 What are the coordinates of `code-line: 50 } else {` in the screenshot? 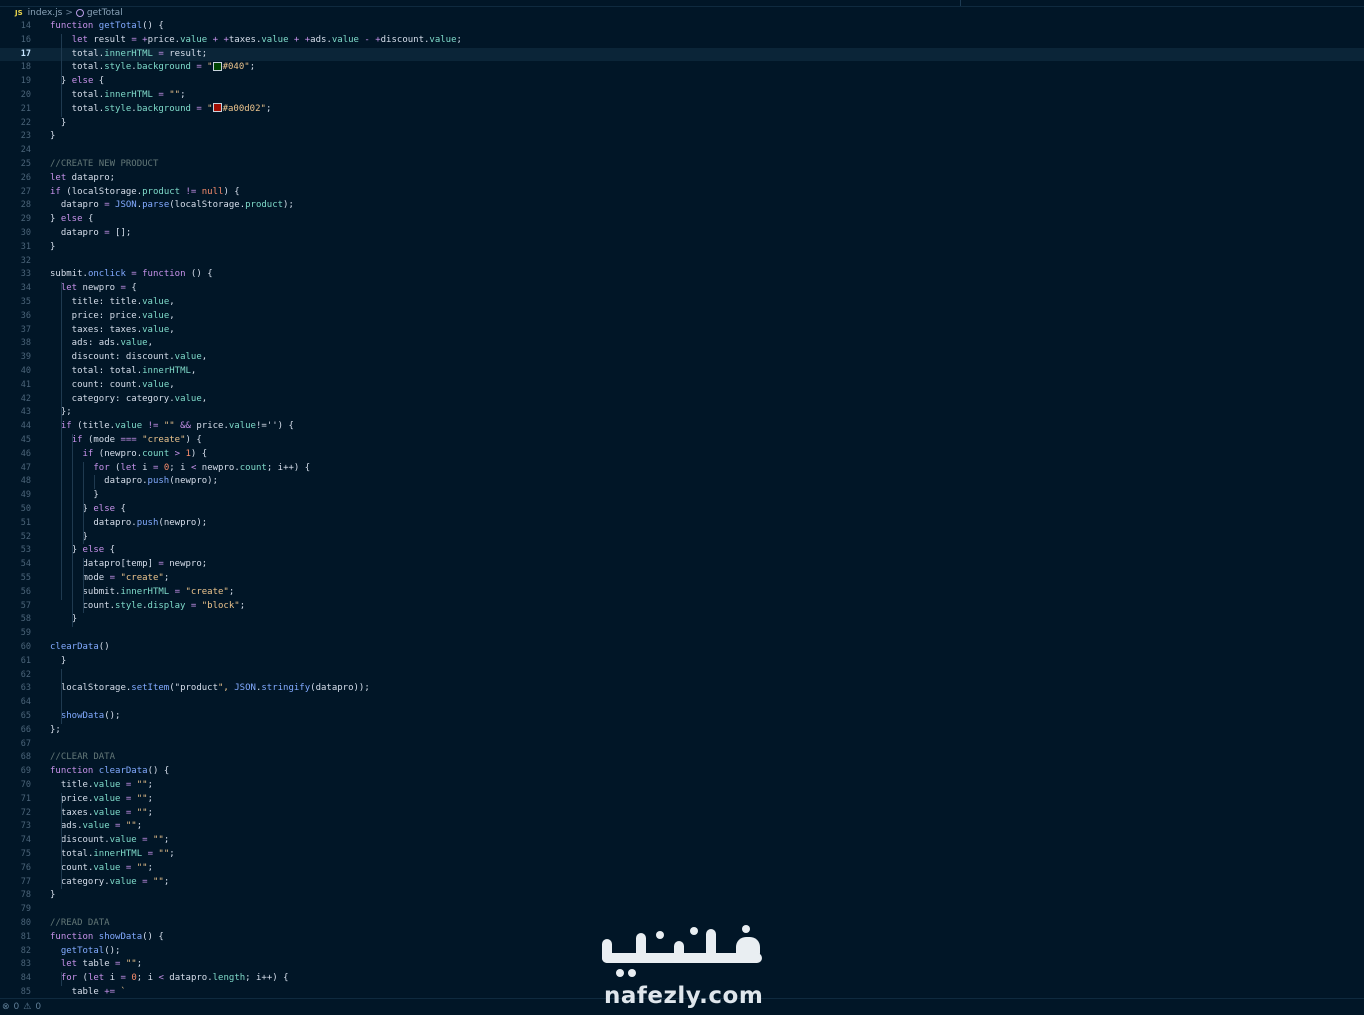 It's located at (682, 510).